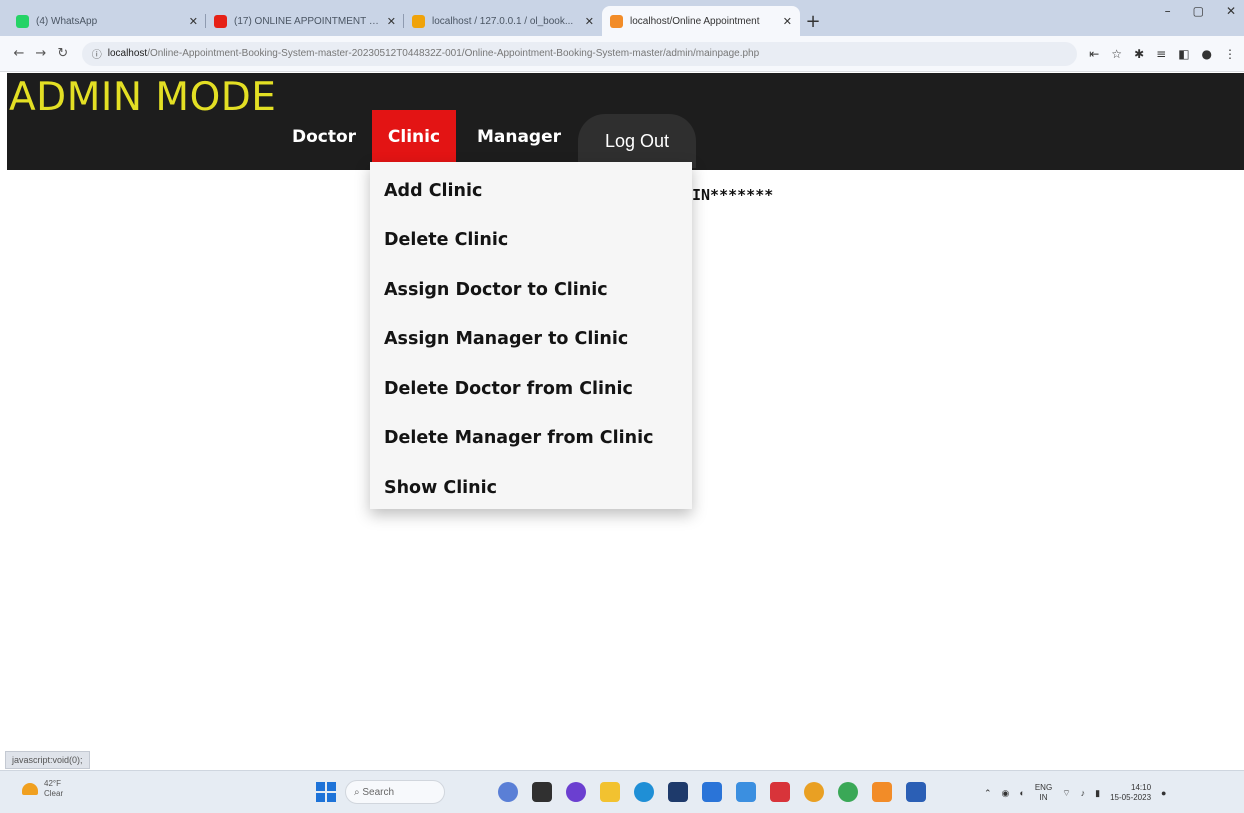 Image resolution: width=1244 pixels, height=813 pixels. I want to click on system-tray: ⌃ ◉ ◐ ENG IN ⌔ ♪ ▮ 14:10 15-05-2023 ●, so click(1075, 793).